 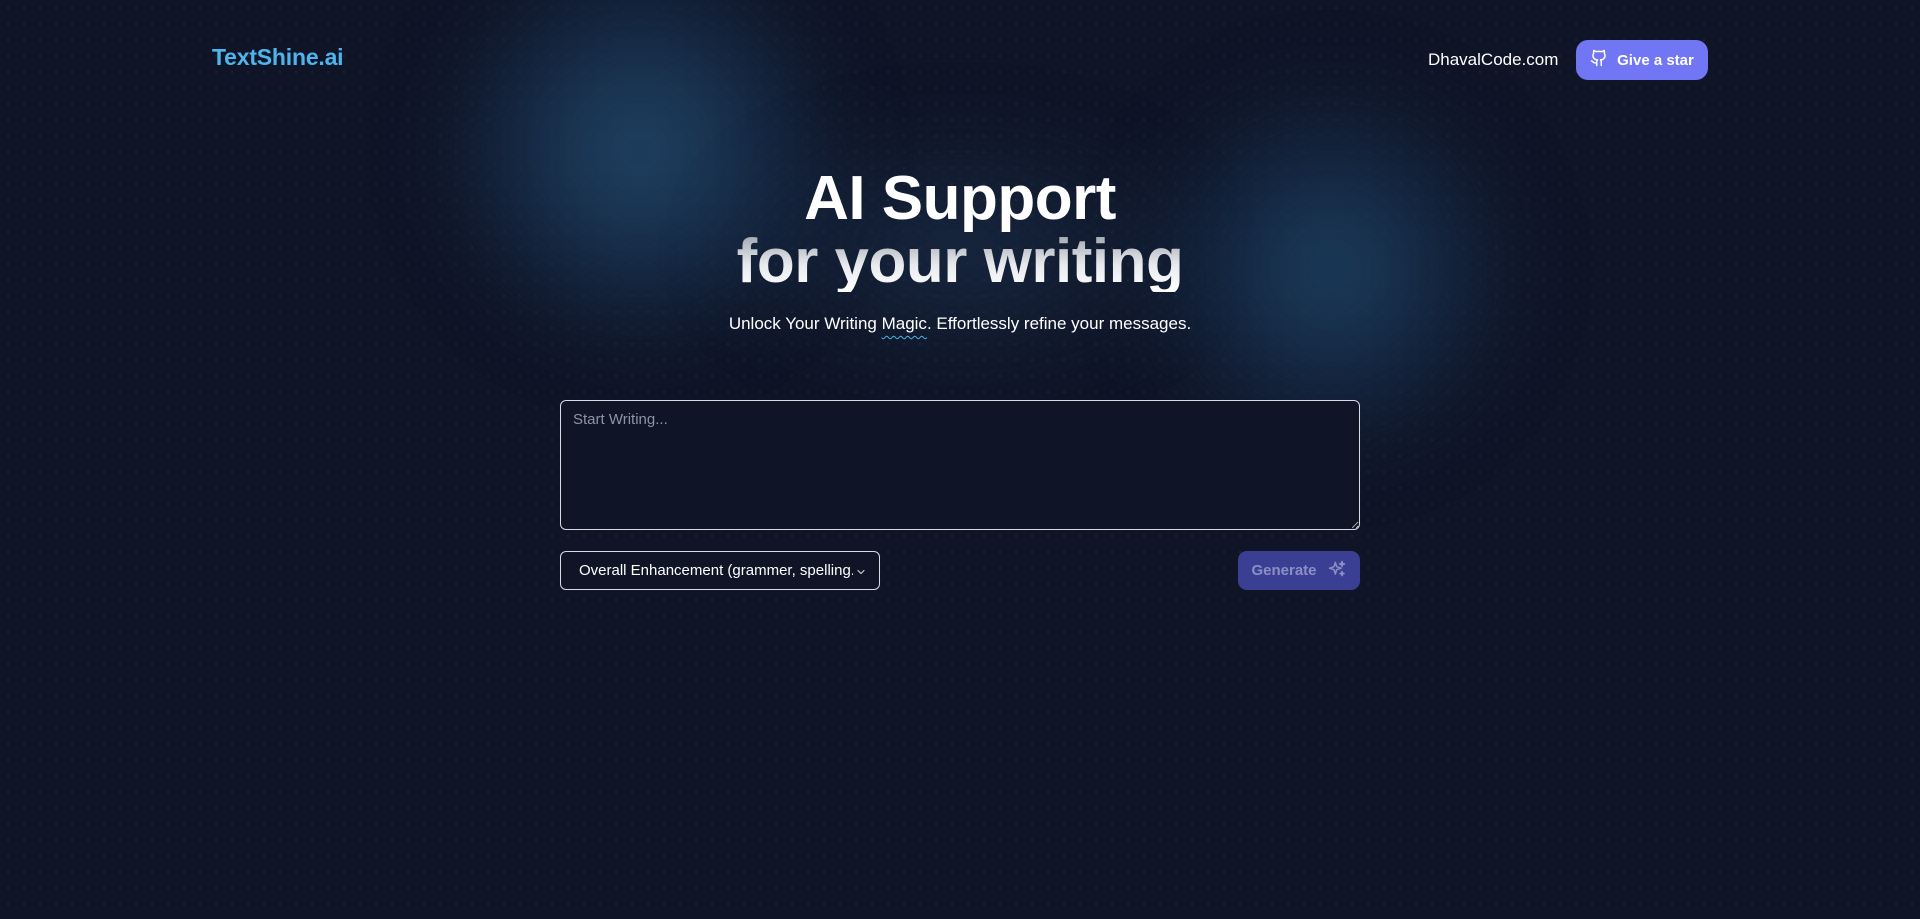 I want to click on subtitle-text-start: Unlock Your Writing, so click(x=805, y=323).